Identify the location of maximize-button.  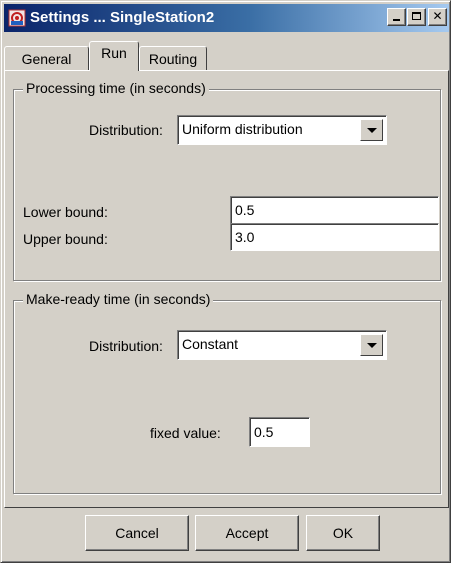
(416, 17).